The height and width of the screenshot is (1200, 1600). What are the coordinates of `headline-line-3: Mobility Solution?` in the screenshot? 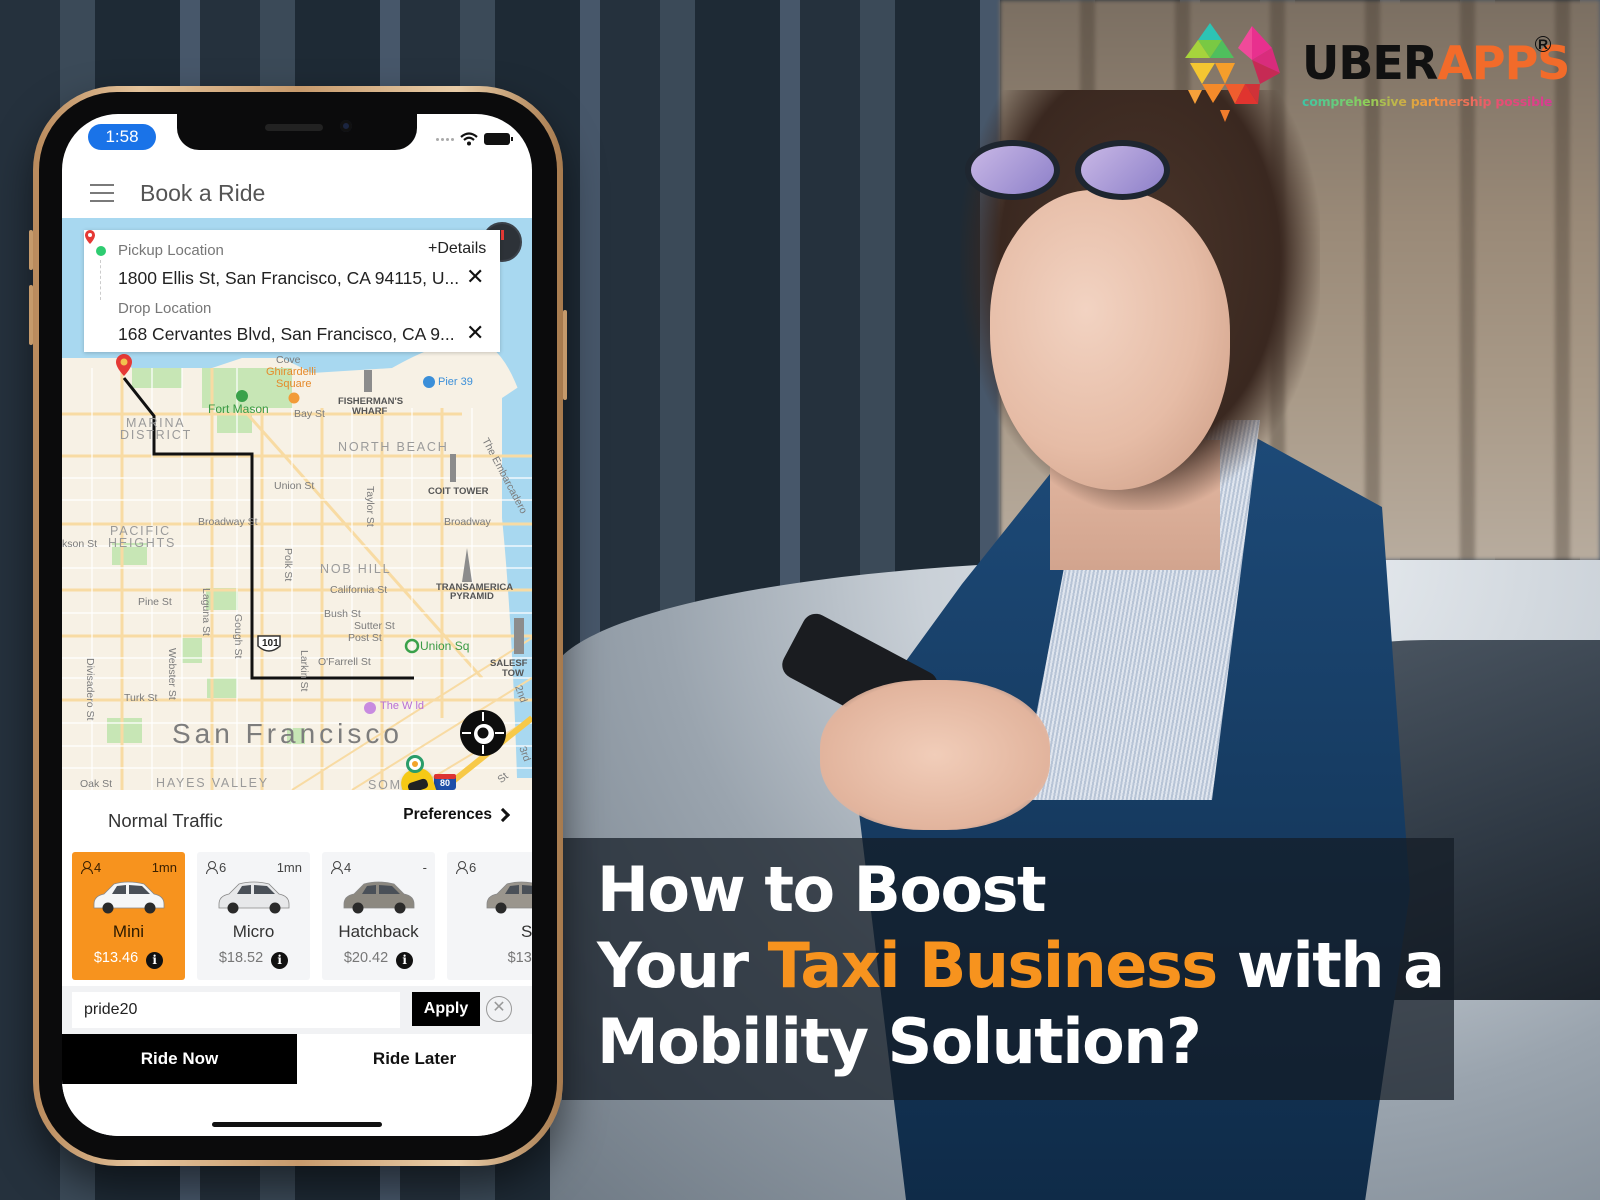 It's located at (899, 1041).